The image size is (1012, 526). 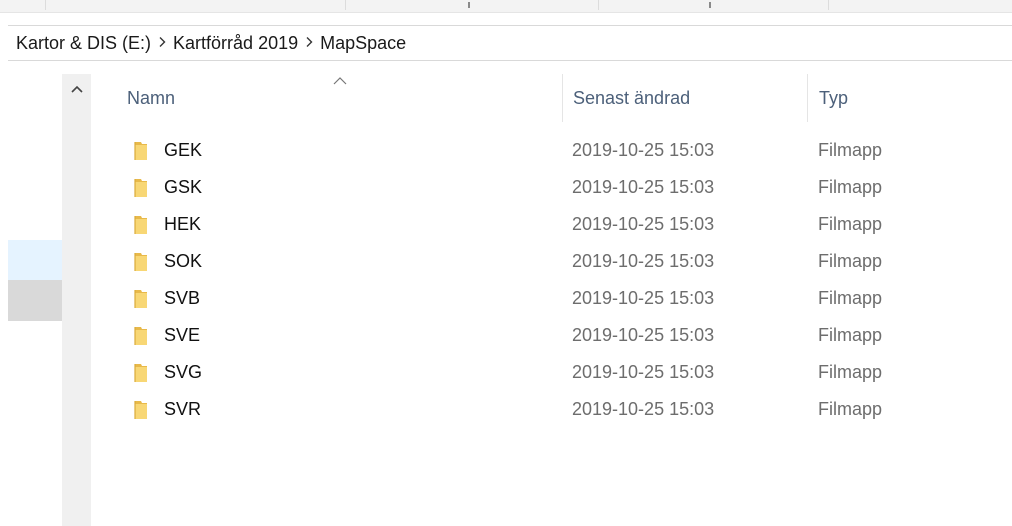 I want to click on file-name-cell: SVB, so click(x=337, y=298).